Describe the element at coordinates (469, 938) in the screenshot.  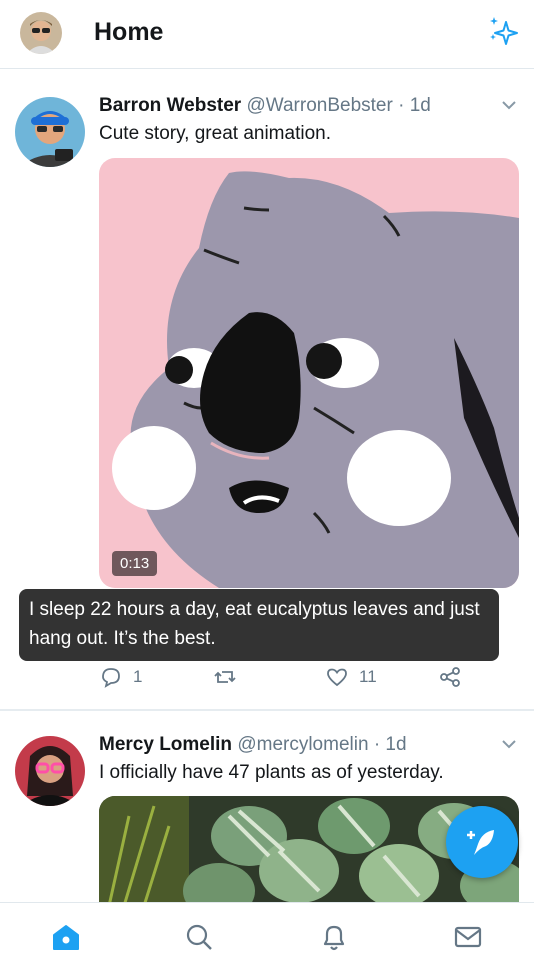
I see `mail-icon` at that location.